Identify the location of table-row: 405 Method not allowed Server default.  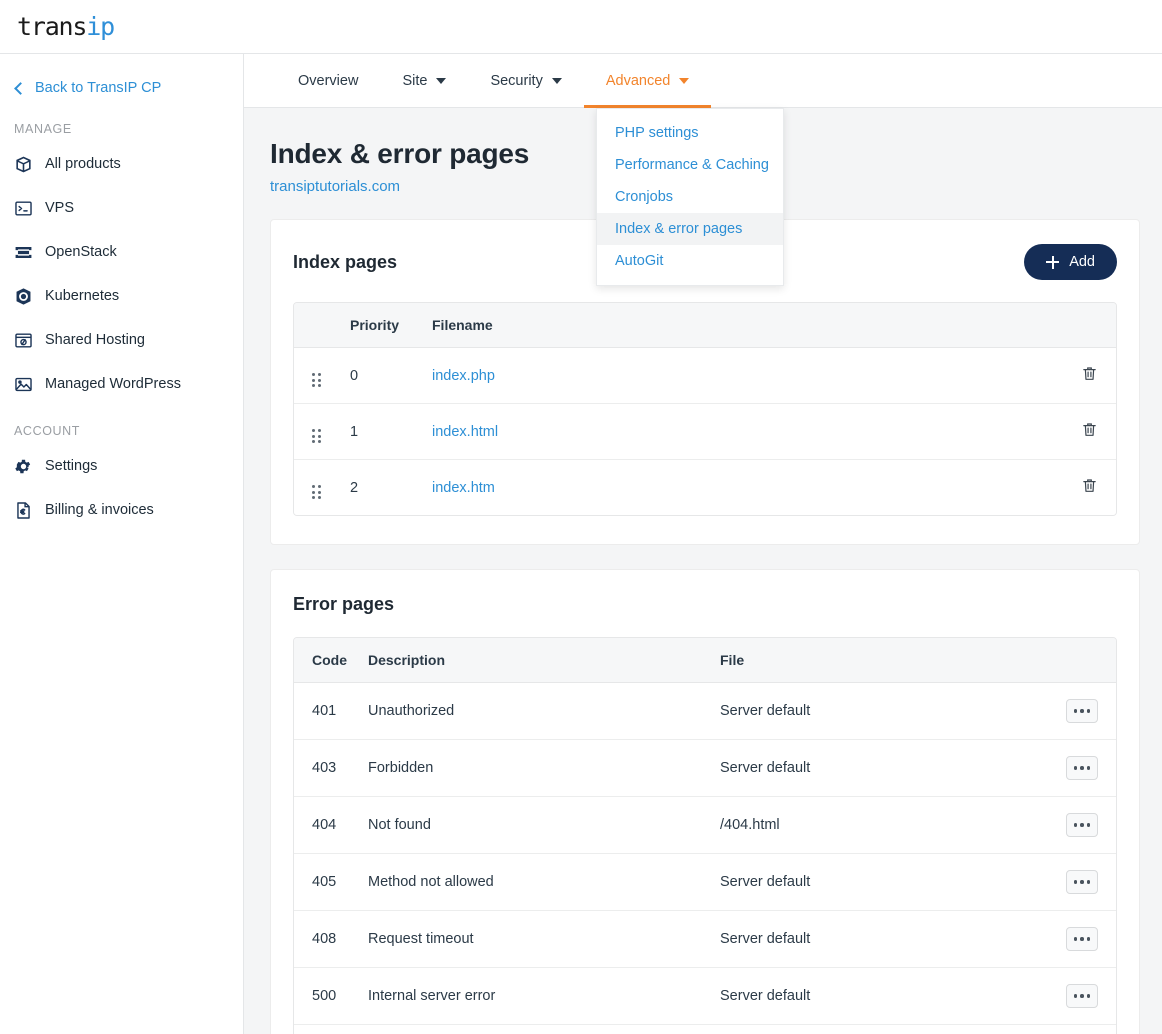
(705, 882).